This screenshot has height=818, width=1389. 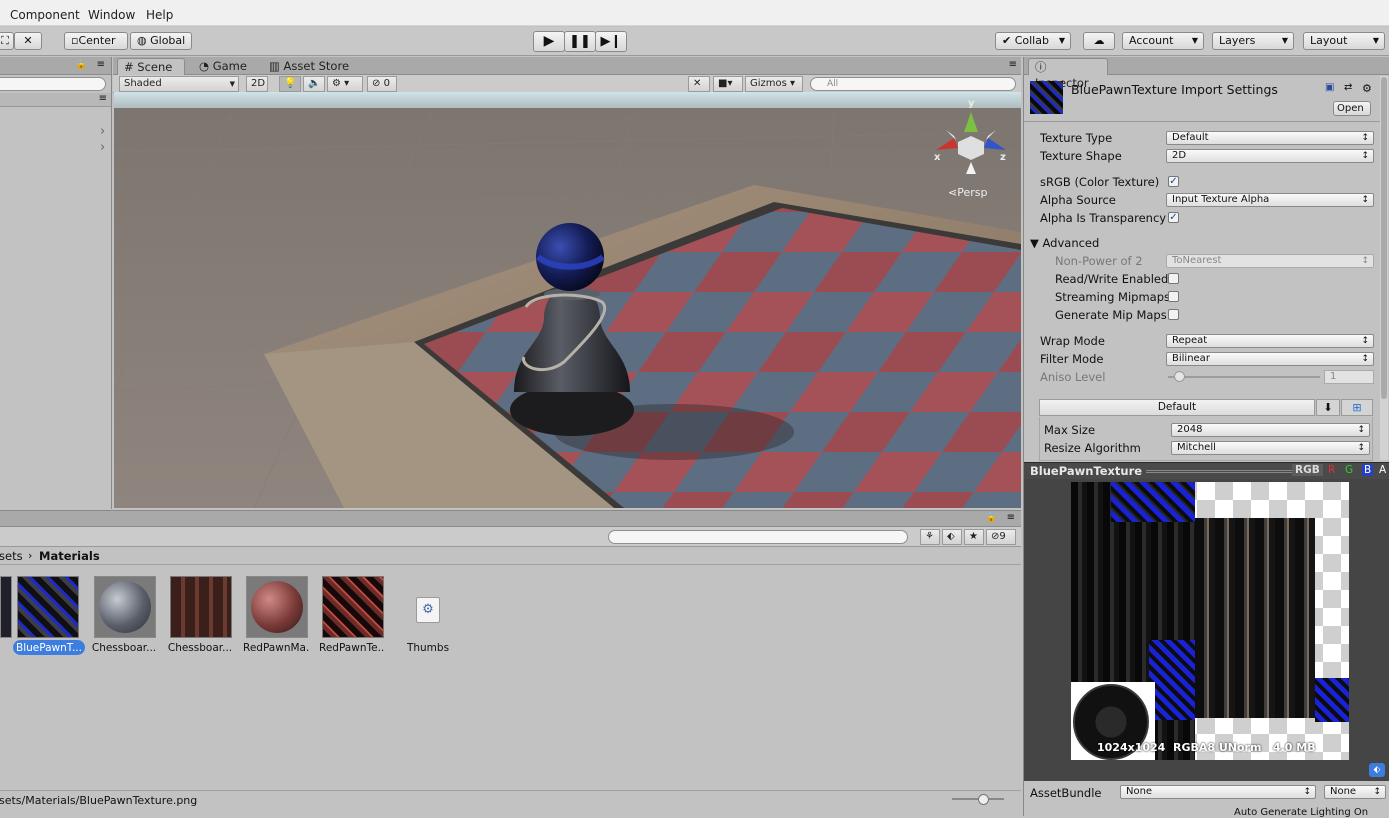 What do you see at coordinates (159, 15) in the screenshot?
I see `menu-help: Help` at bounding box center [159, 15].